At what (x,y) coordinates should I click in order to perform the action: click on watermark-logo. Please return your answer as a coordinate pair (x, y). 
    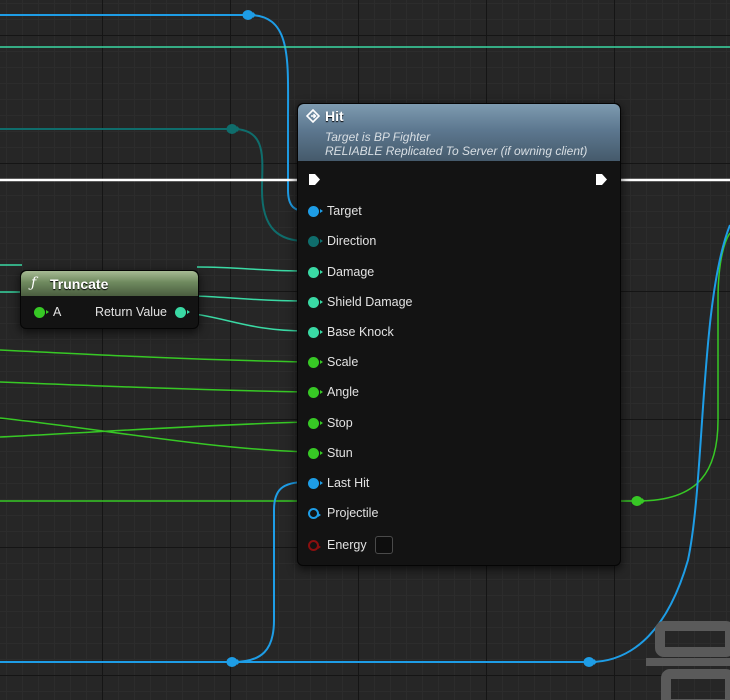
    Looking at the image, I should click on (688, 660).